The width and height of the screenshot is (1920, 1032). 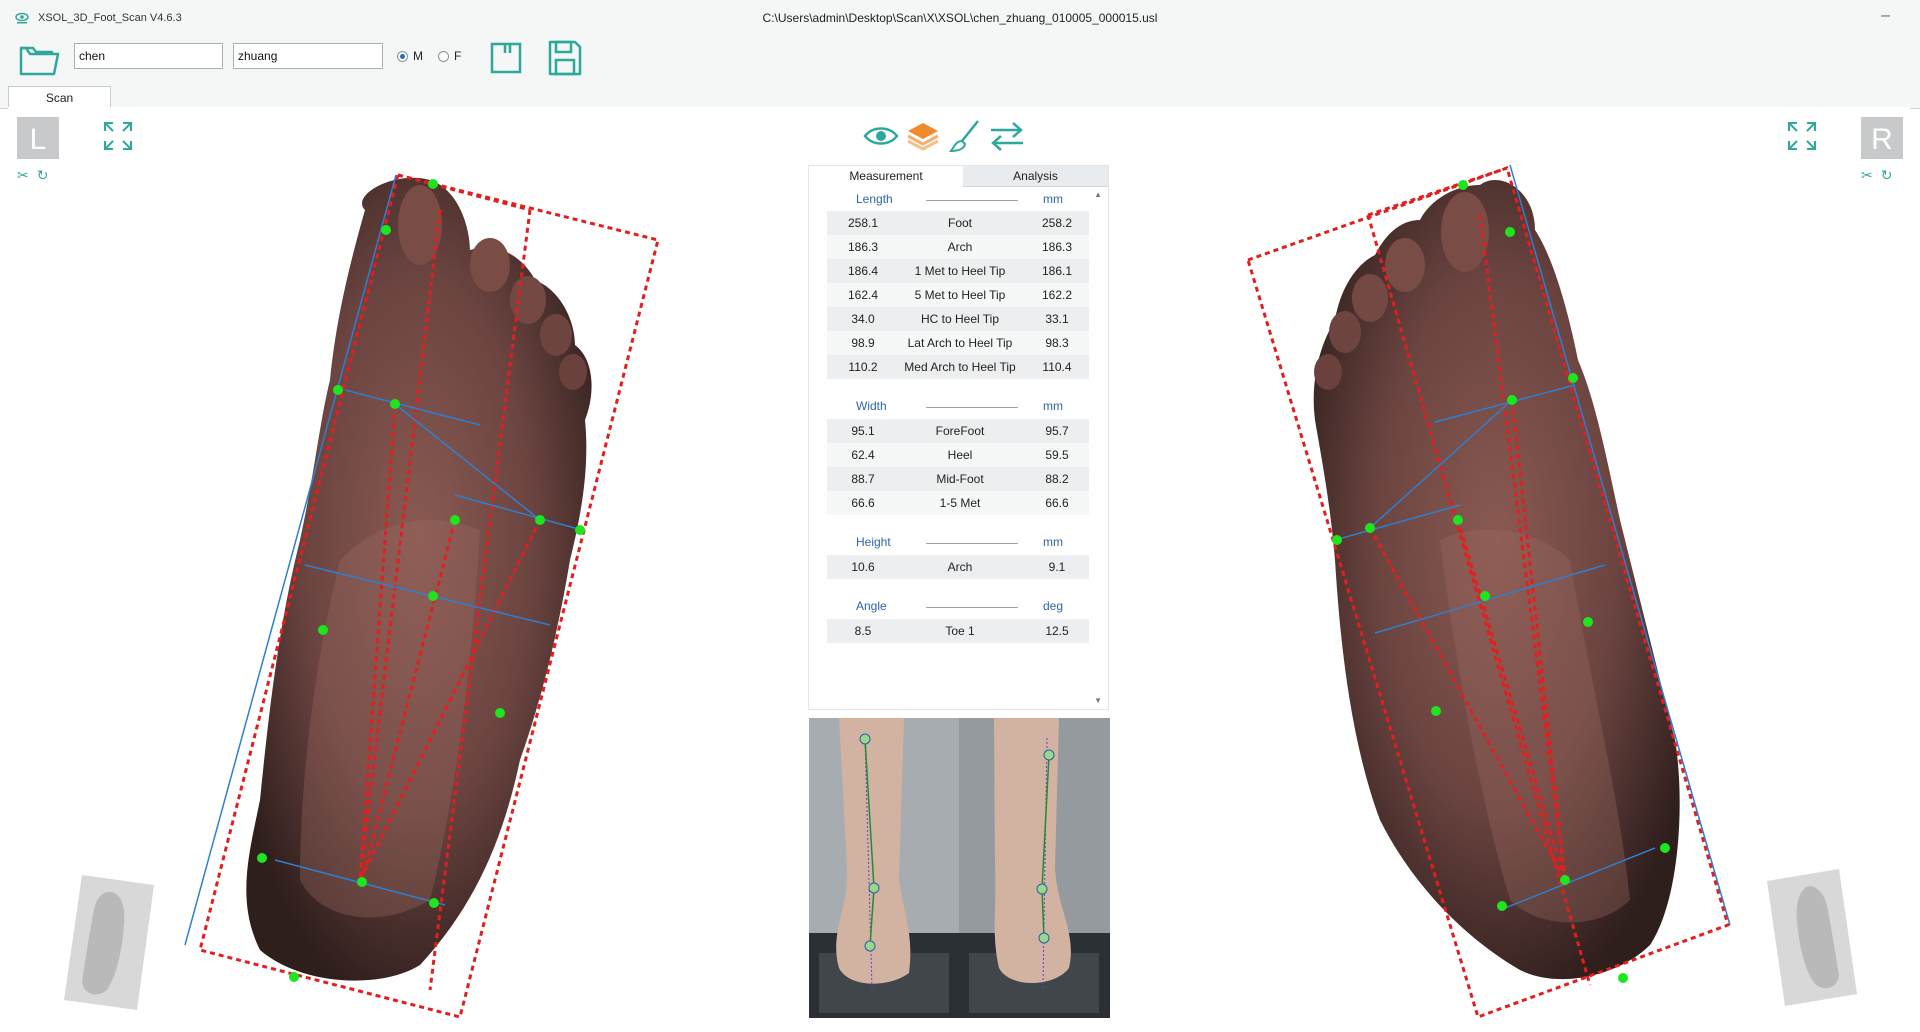 I want to click on save-disk-icon, so click(x=565, y=58).